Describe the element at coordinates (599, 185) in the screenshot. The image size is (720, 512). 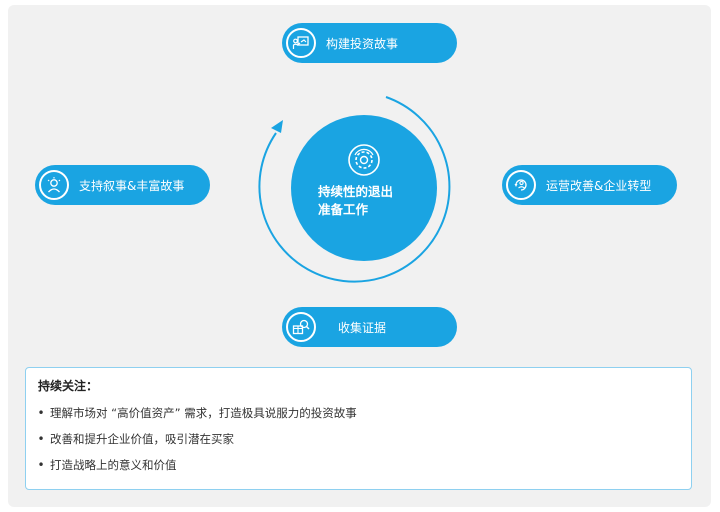
I see `node-right-label: 运营改善&企业转型` at that location.